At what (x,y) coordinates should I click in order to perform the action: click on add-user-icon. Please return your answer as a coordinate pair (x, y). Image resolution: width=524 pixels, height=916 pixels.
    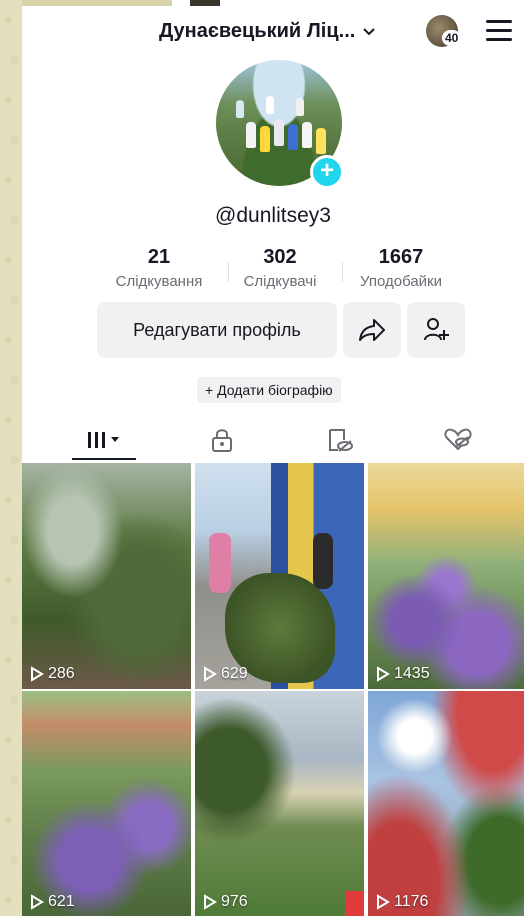
    Looking at the image, I should click on (436, 329).